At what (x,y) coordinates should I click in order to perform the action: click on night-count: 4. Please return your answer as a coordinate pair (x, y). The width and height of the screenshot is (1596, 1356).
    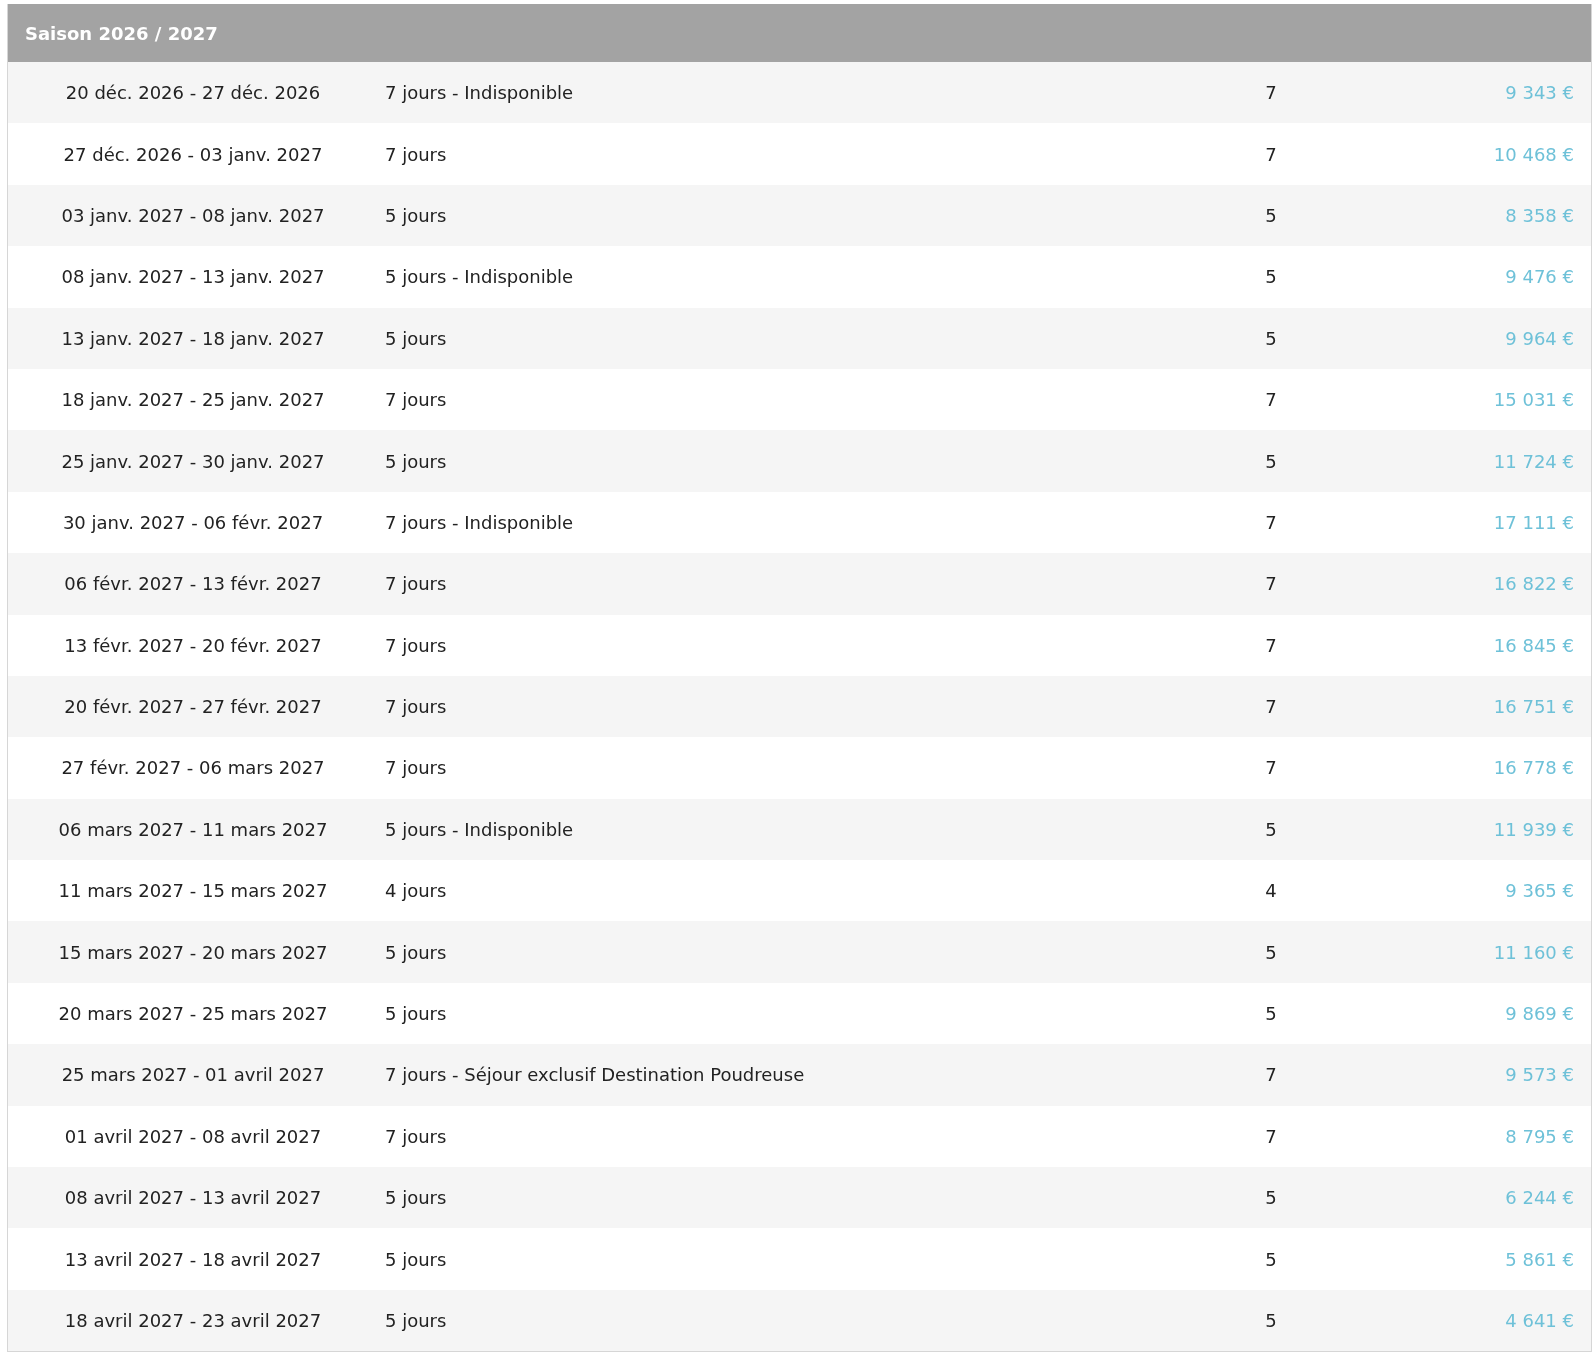
    Looking at the image, I should click on (1271, 891).